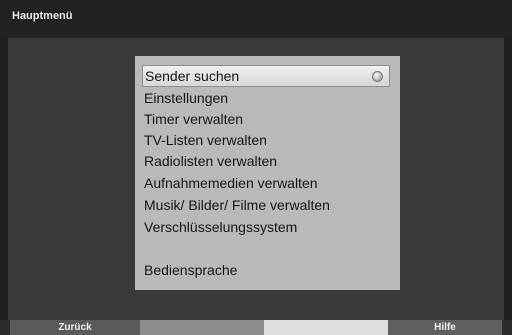 The width and height of the screenshot is (512, 335). I want to click on menu-item-aufnahmemedien-verwalten: Aufnahmemedien verwalten, so click(231, 183).